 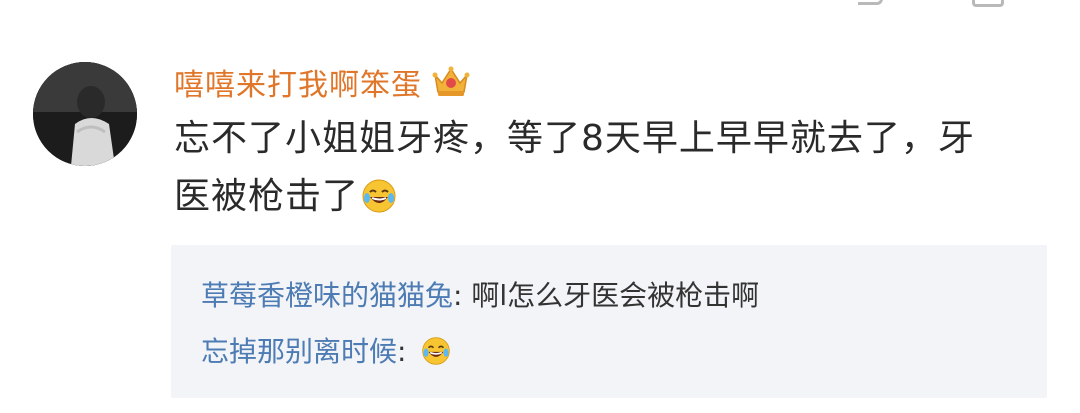 I want to click on reply-text: 啊l怎么牙医会被枪击啊, so click(x=615, y=295).